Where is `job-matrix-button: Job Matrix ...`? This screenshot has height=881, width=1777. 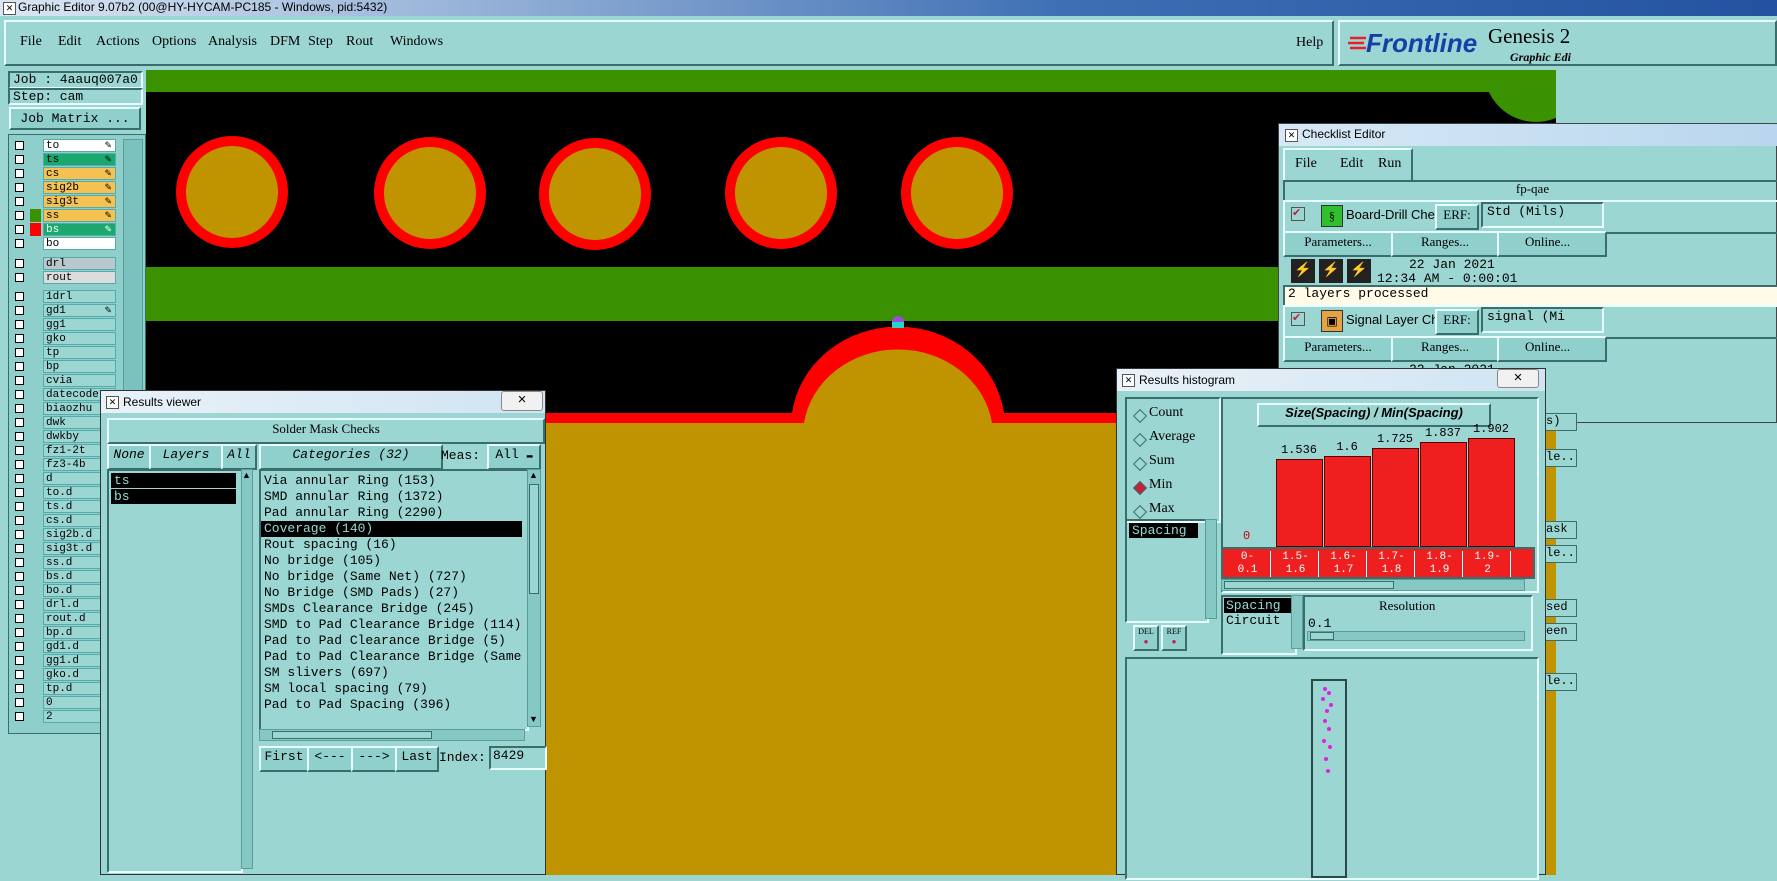
job-matrix-button: Job Matrix ... is located at coordinates (75, 118).